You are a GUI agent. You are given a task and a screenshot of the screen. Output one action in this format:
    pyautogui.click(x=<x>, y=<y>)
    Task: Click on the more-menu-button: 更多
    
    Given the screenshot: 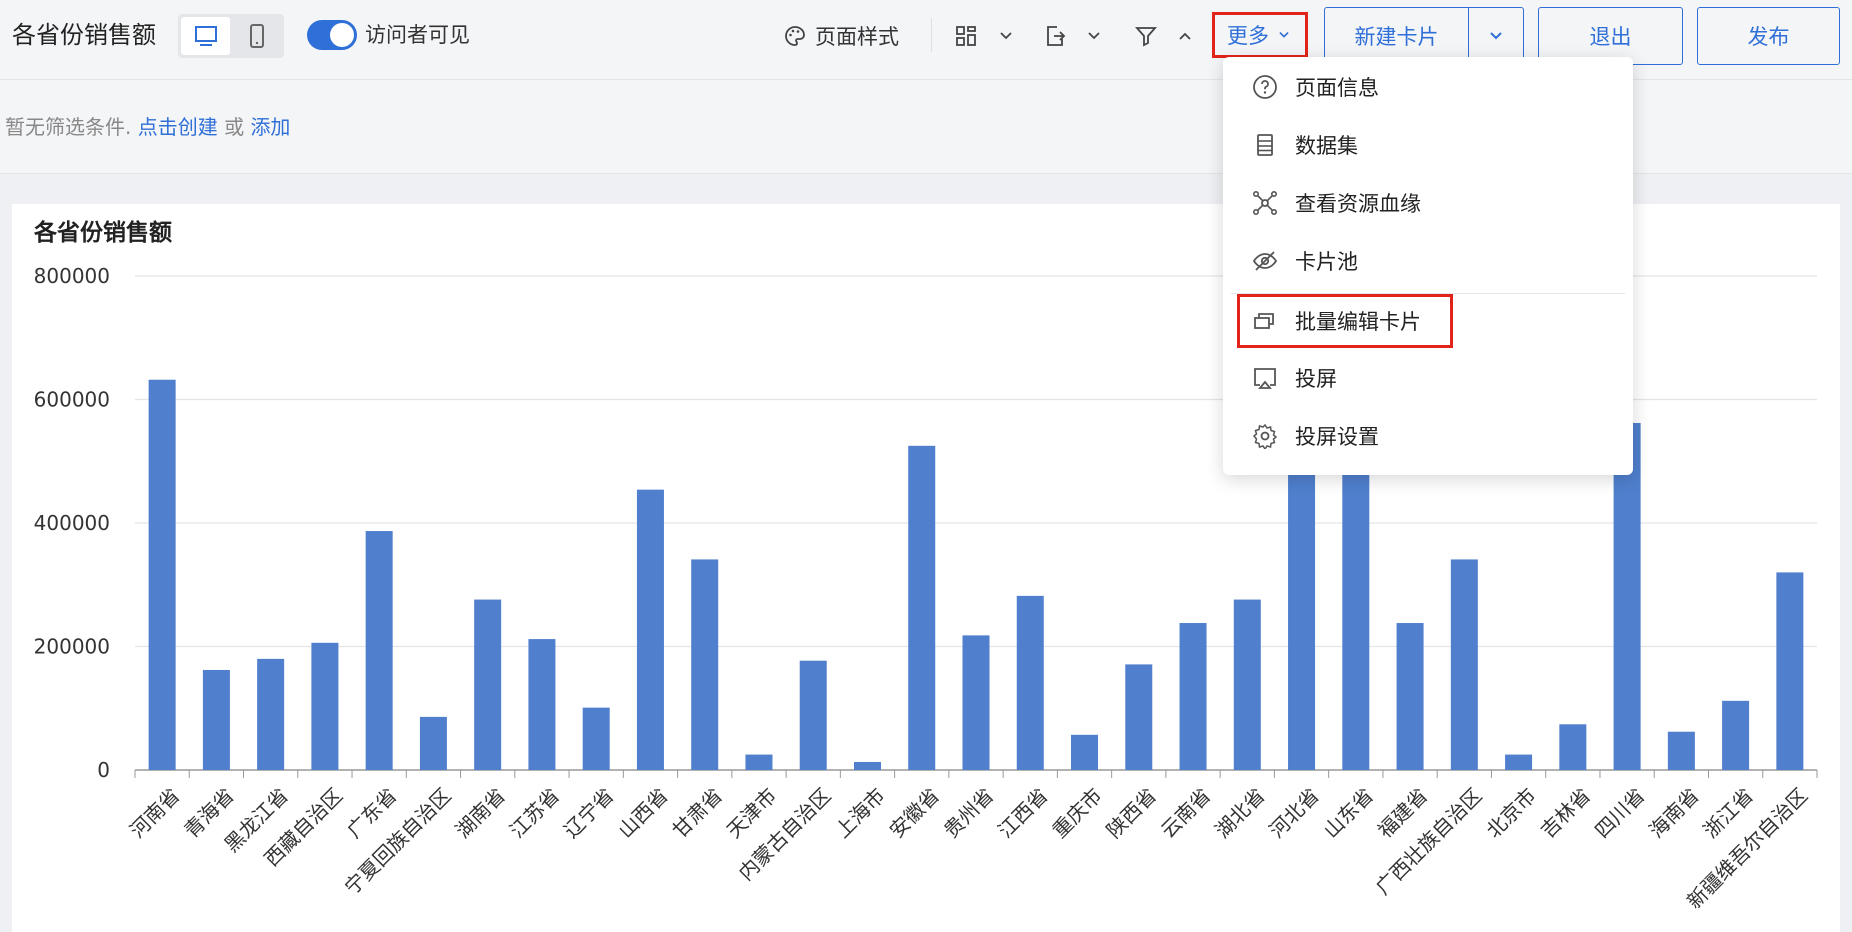 What is the action you would take?
    pyautogui.click(x=1260, y=35)
    